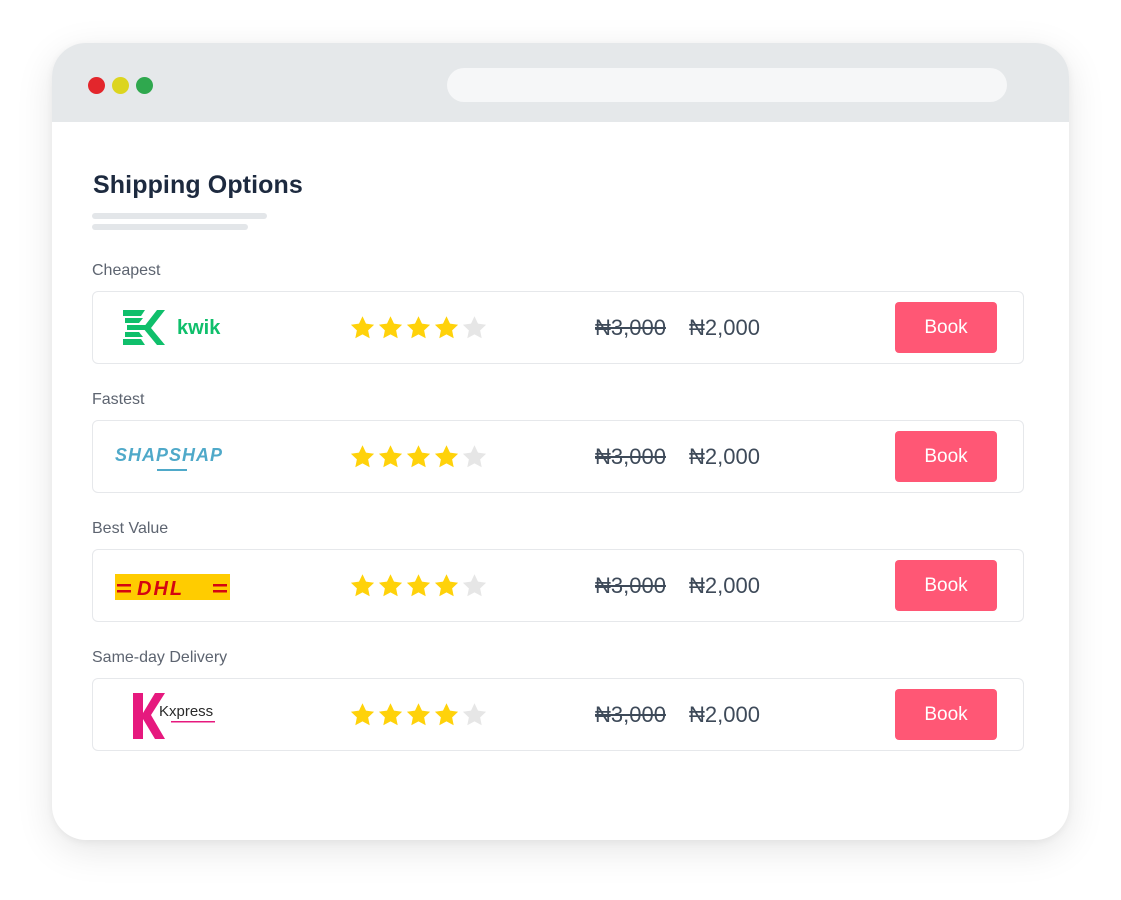 This screenshot has width=1121, height=900. What do you see at coordinates (186, 711) in the screenshot?
I see `svg-text: Kxpress` at bounding box center [186, 711].